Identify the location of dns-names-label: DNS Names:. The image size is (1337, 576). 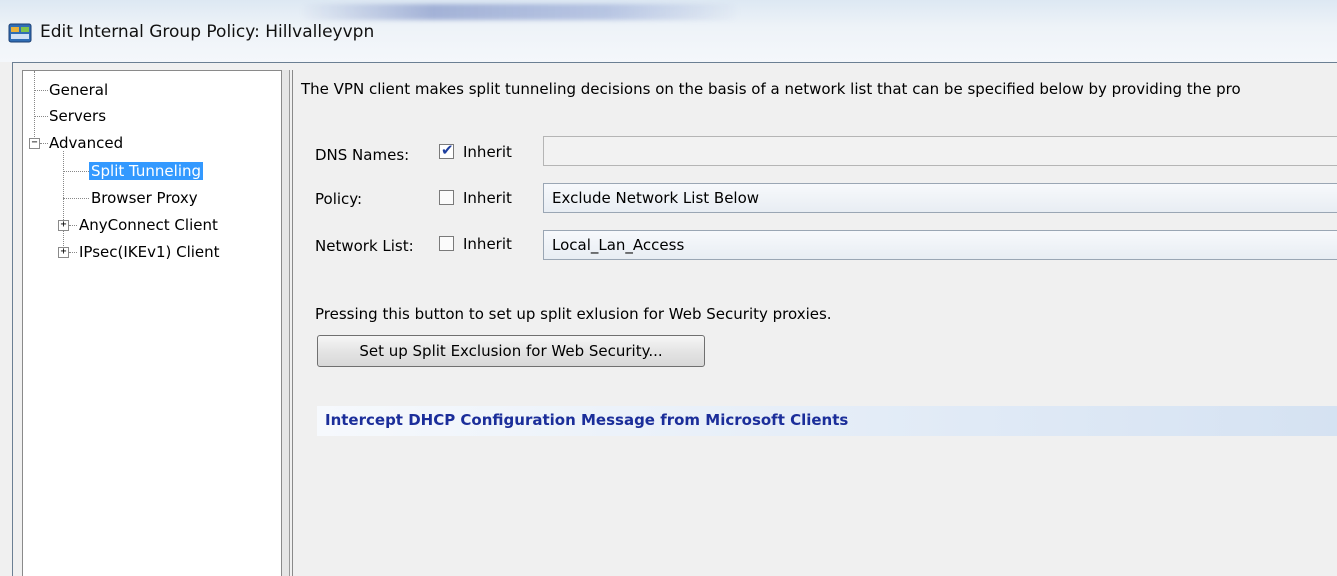
(362, 155).